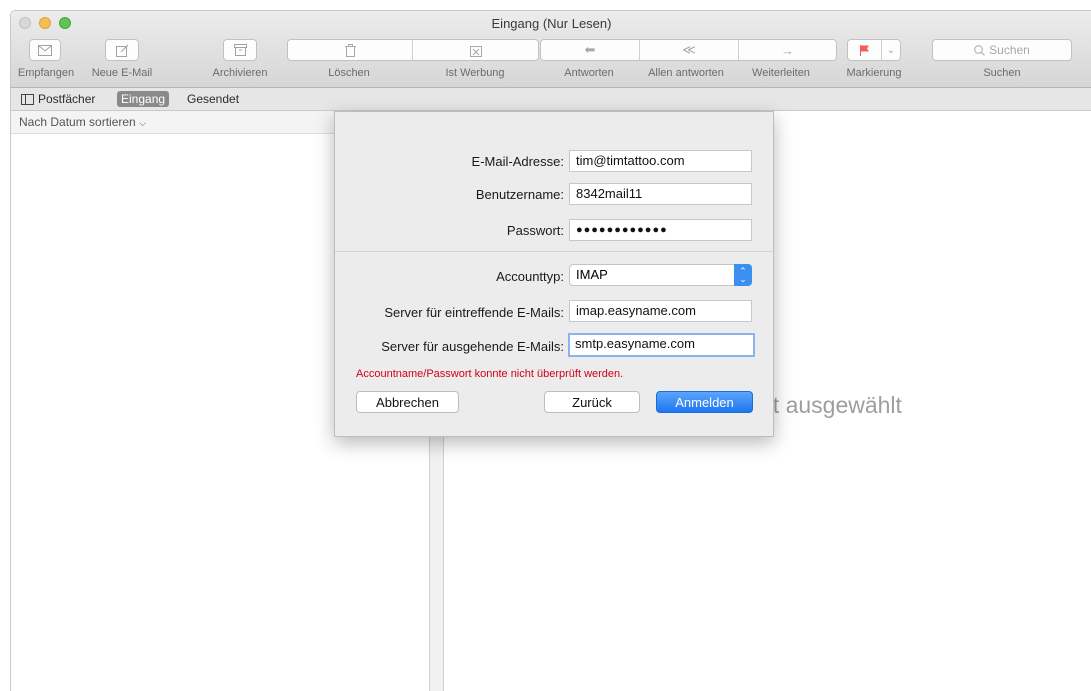 Image resolution: width=1091 pixels, height=691 pixels. I want to click on envelope-icon, so click(45, 50).